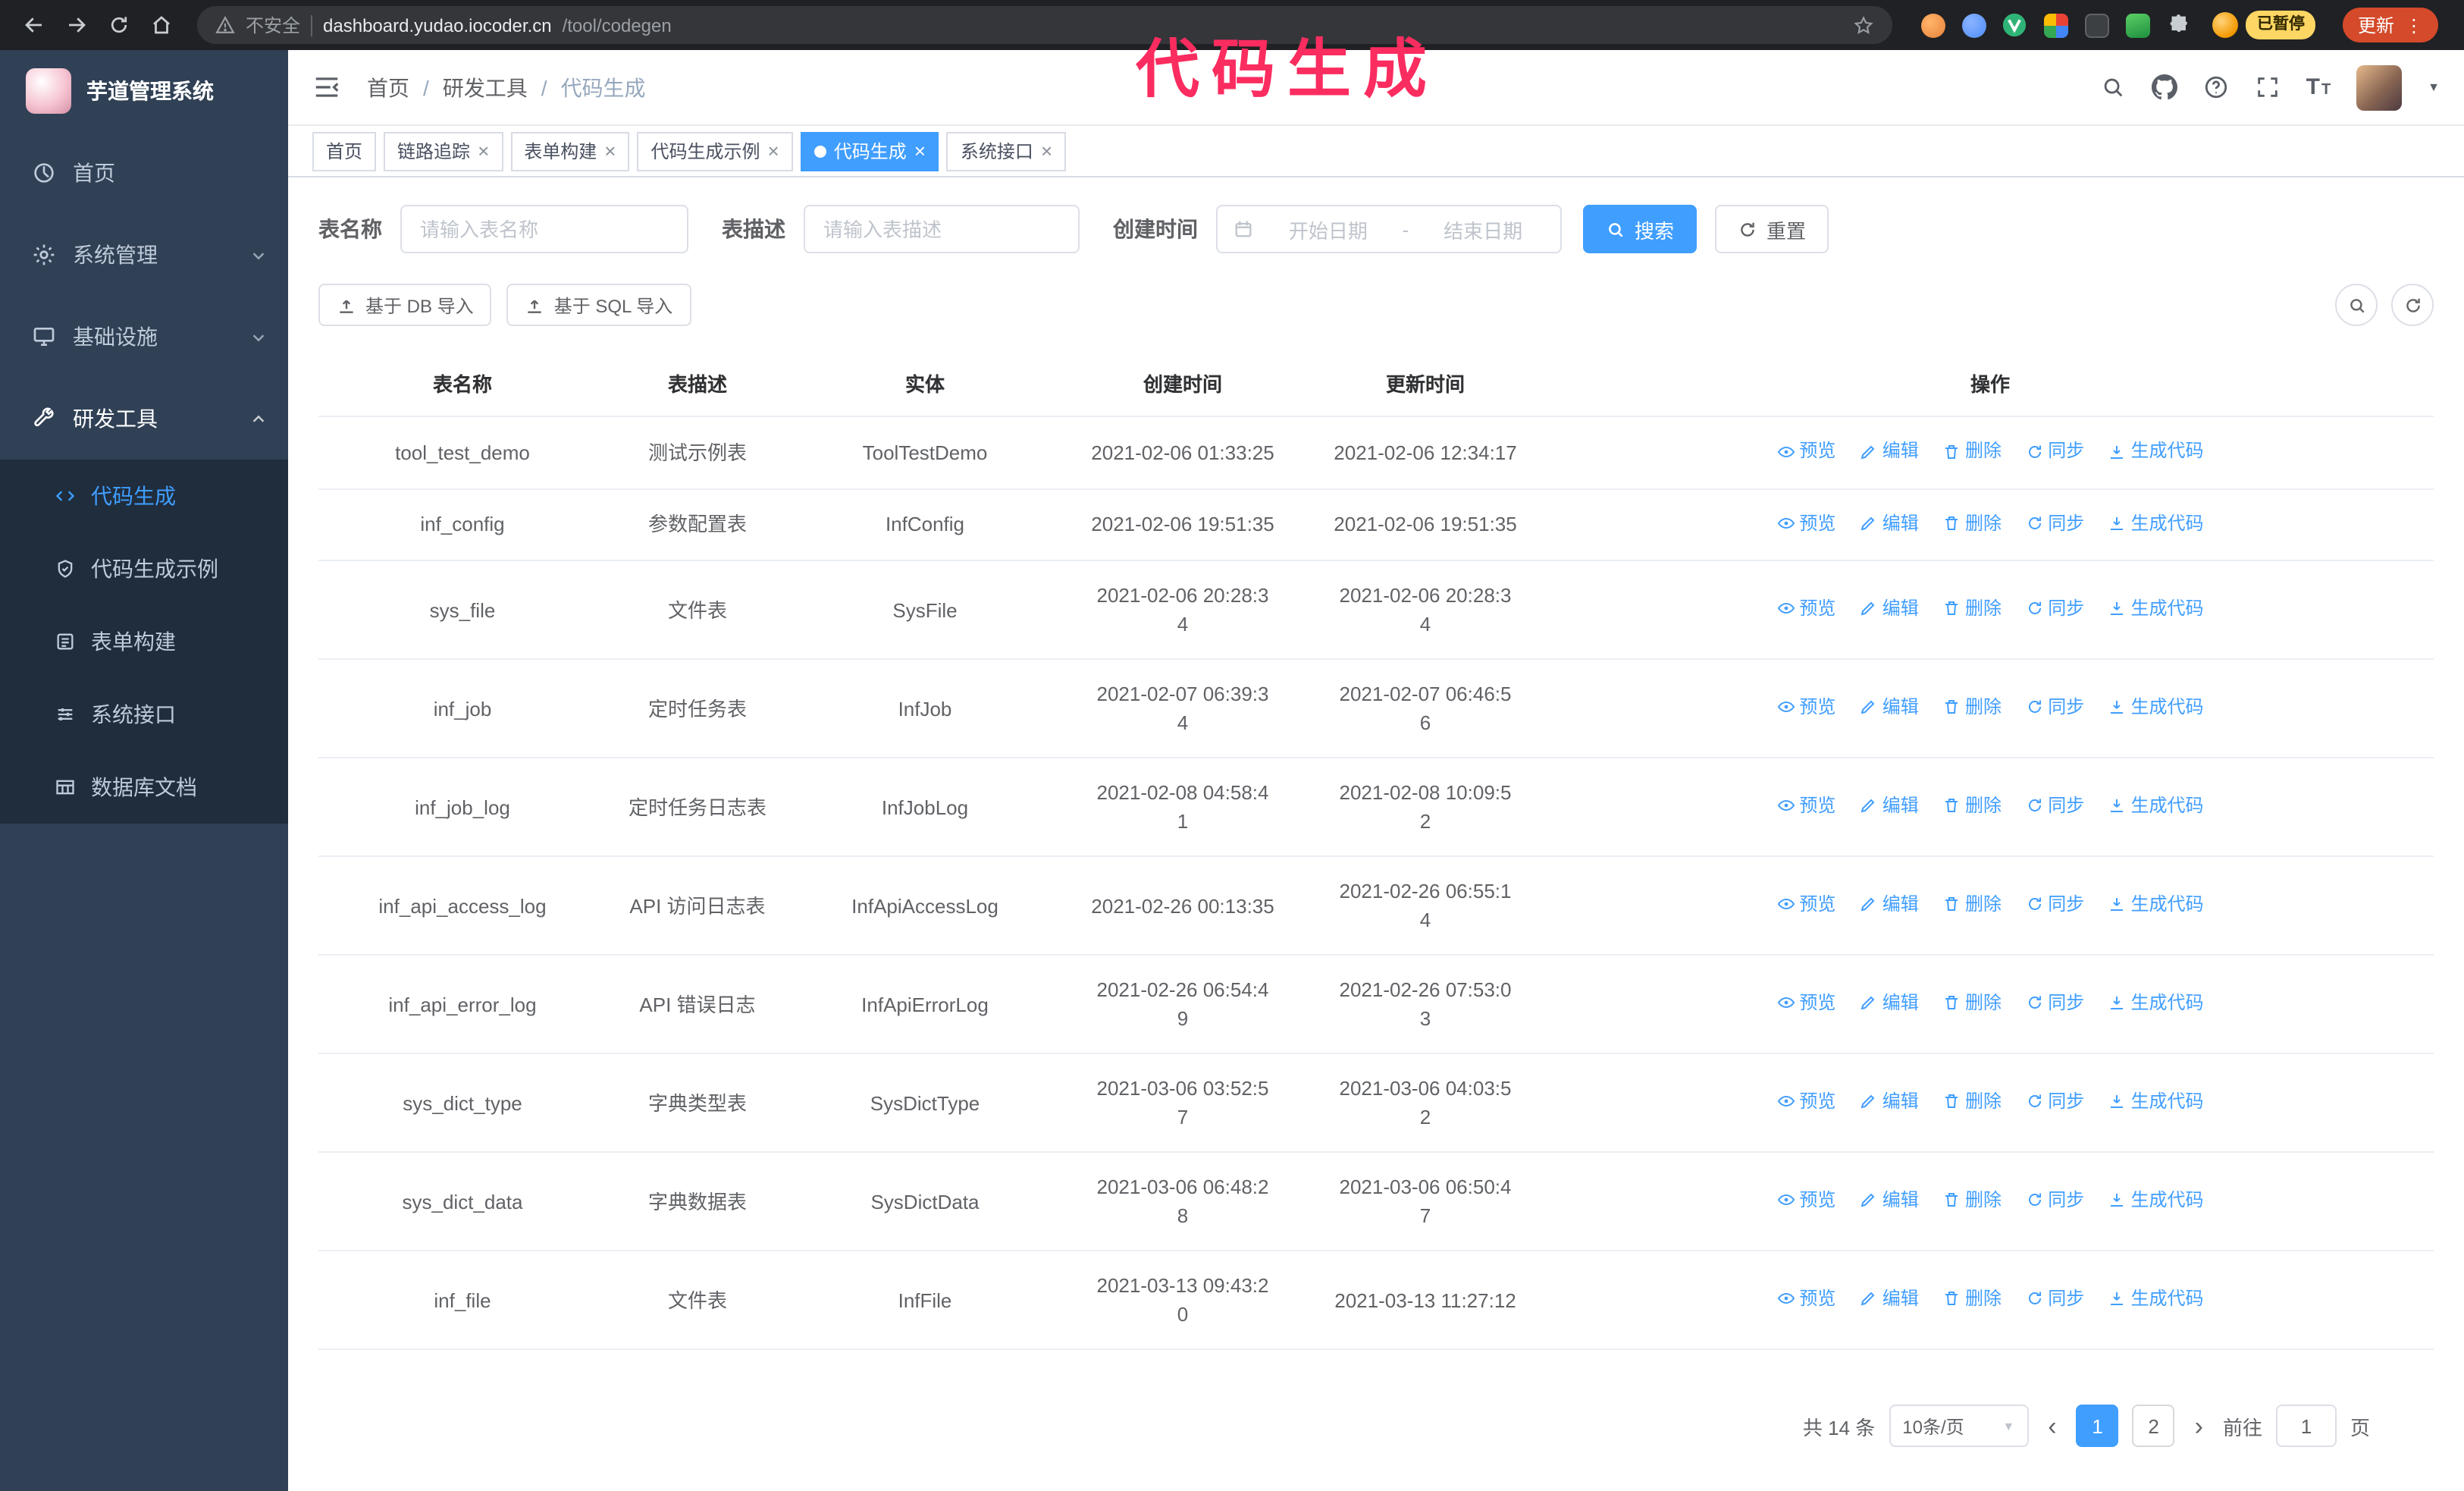  I want to click on tab-form-builder: 表单构建 ×, so click(570, 151).